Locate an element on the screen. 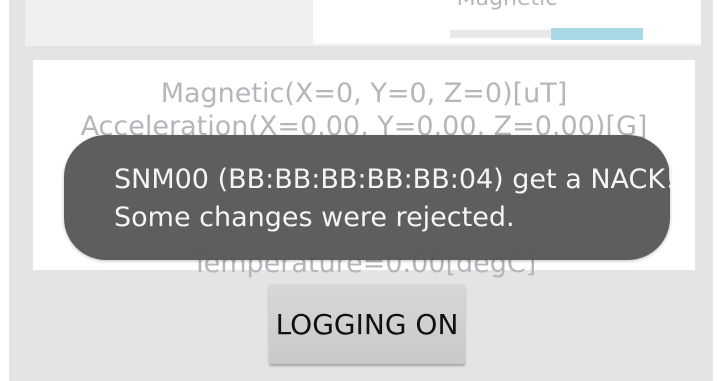 Image resolution: width=719 pixels, height=381 pixels. toast-line-1: SNM00 (BB:BB:BB:BB:BB:04) get a NACK! is located at coordinates (395, 179).